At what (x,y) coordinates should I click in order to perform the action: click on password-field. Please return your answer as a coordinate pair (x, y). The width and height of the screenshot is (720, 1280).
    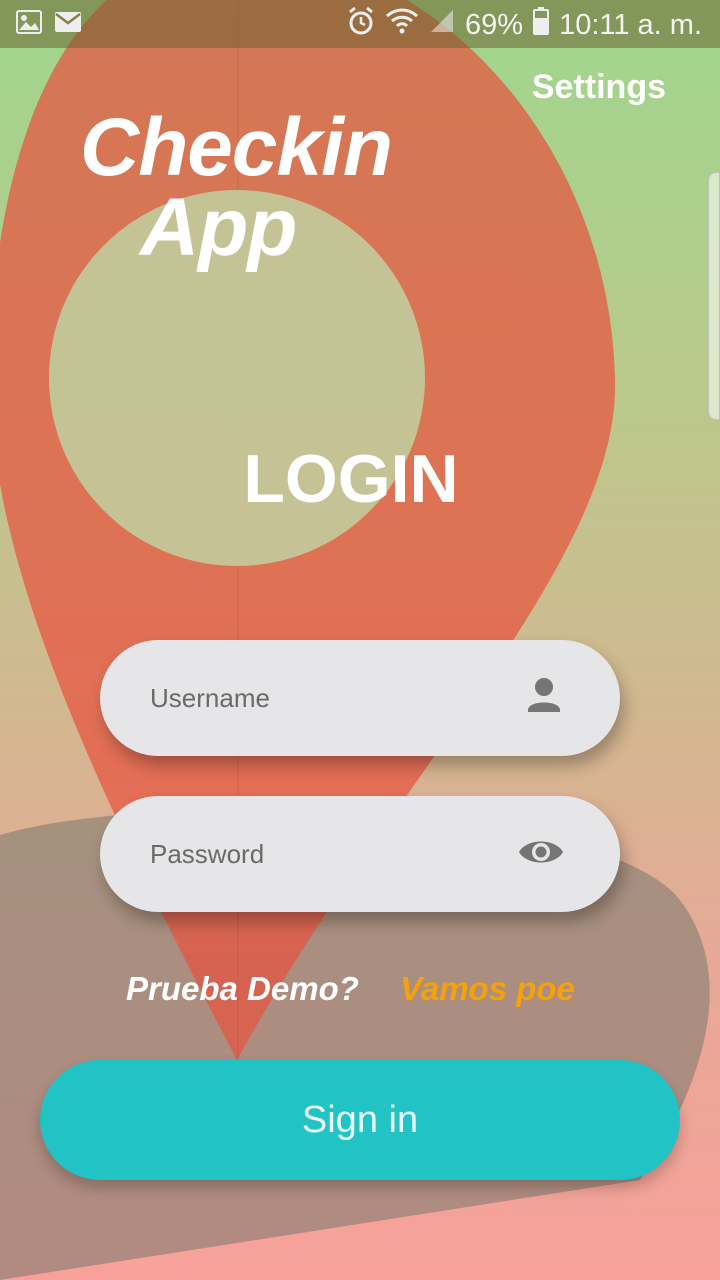
    Looking at the image, I should click on (360, 854).